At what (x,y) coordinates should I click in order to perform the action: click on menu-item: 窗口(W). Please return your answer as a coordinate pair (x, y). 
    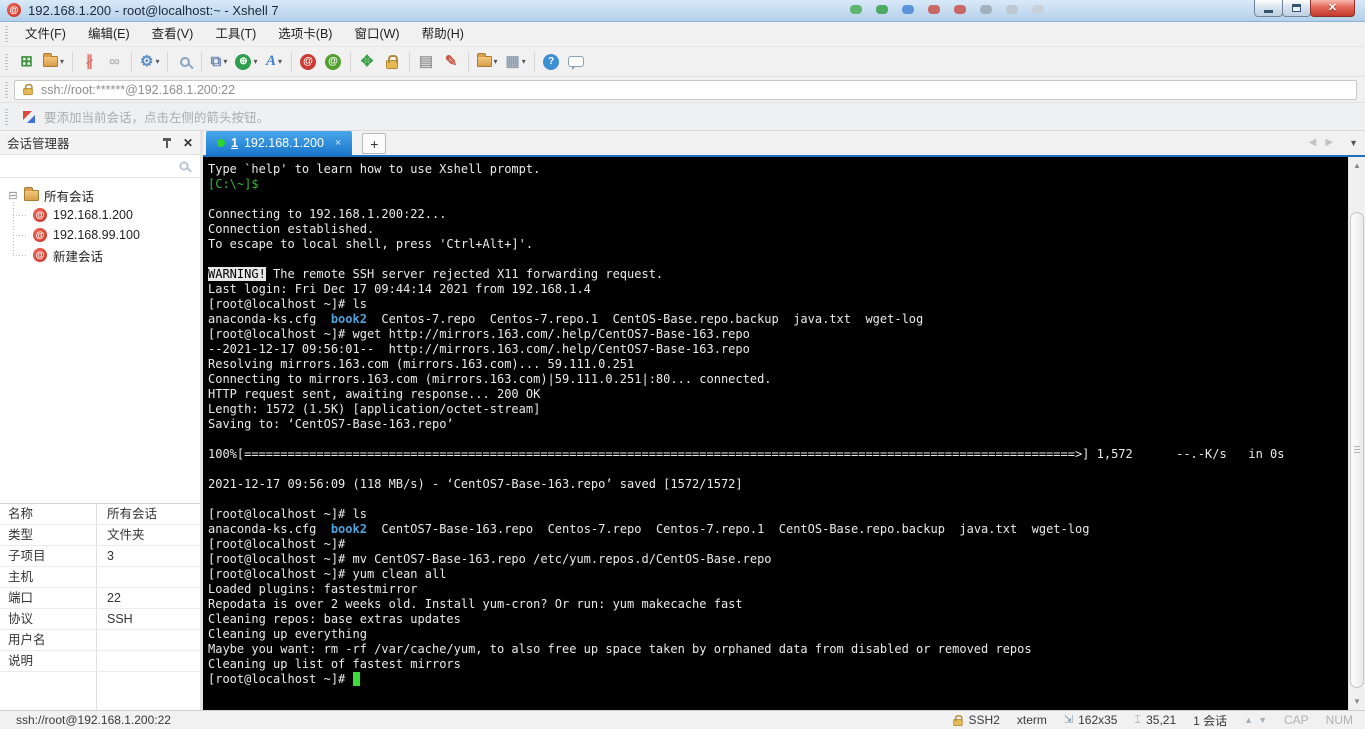
    Looking at the image, I should click on (376, 34).